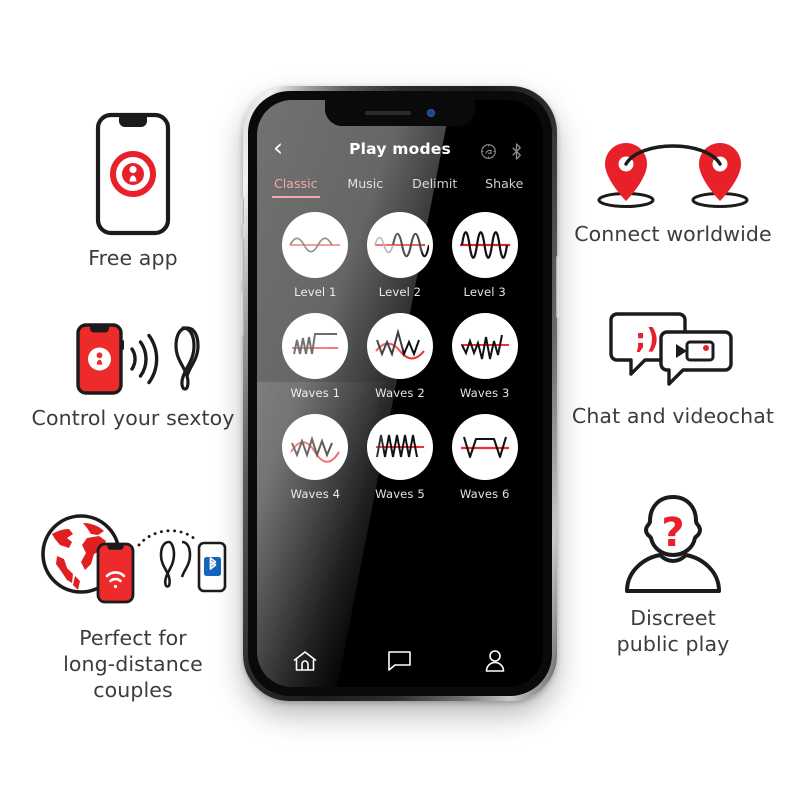  I want to click on volume-down-button, so click(242, 314).